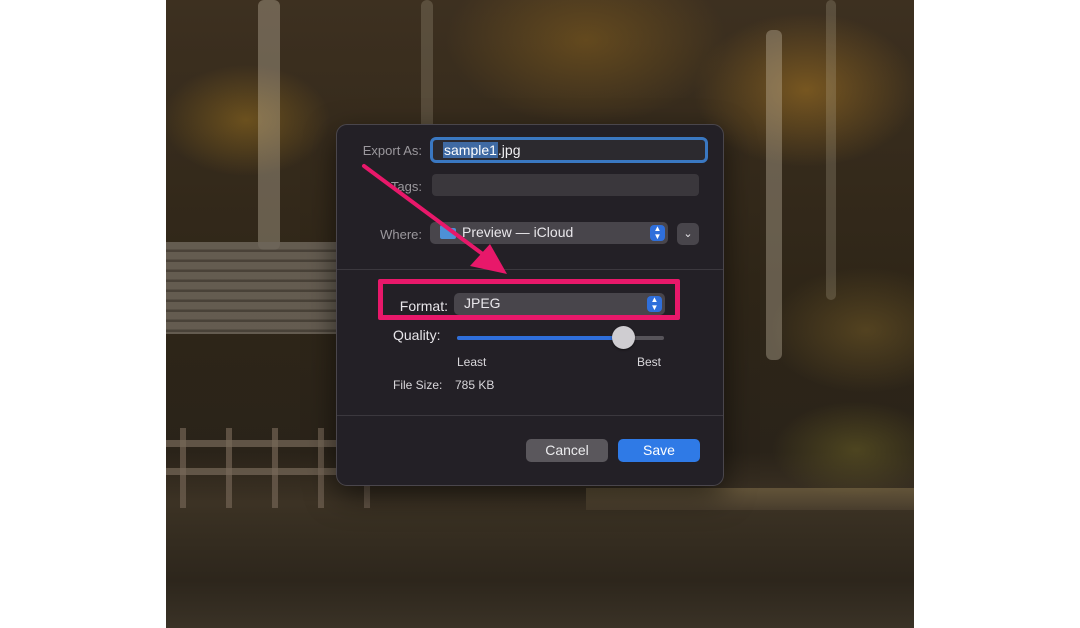 The width and height of the screenshot is (1080, 628). I want to click on chevron-down-icon: ⌄, so click(688, 234).